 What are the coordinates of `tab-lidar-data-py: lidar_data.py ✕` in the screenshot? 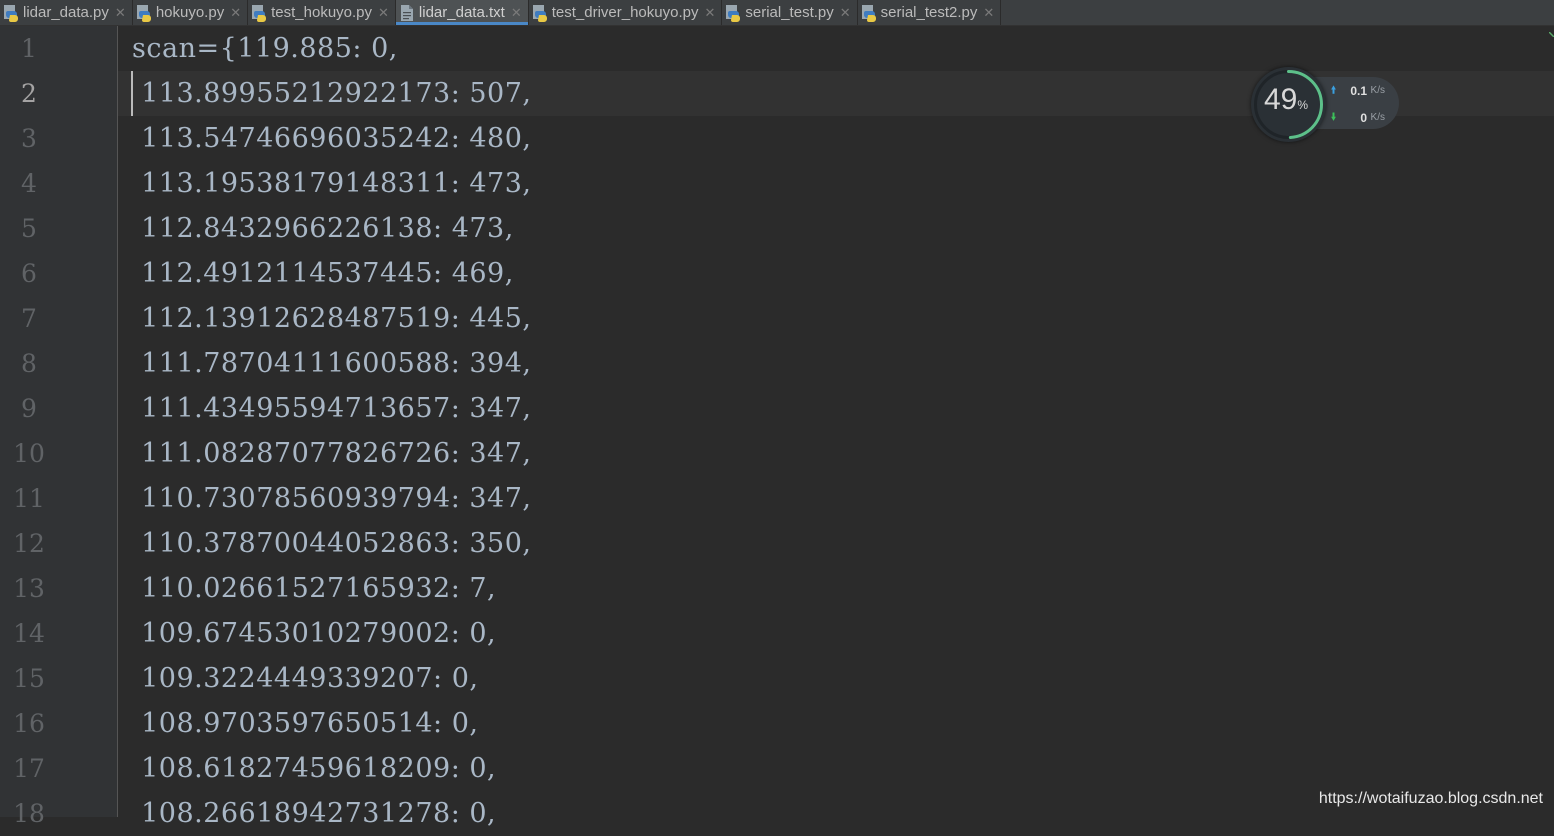 It's located at (66, 12).